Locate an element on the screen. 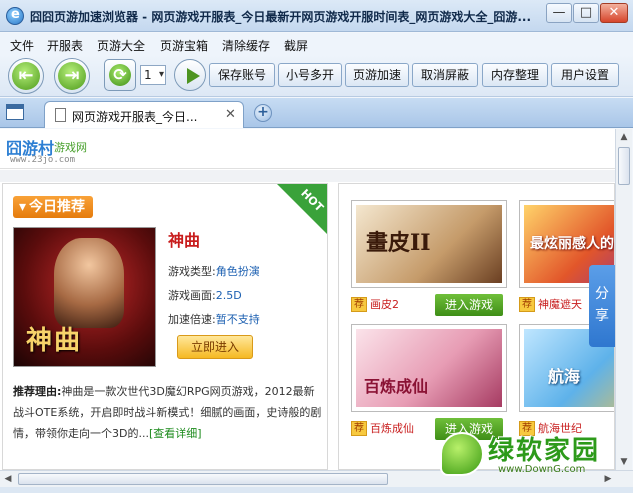 This screenshot has height=493, width=633. watermark-url: www.DownG.com is located at coordinates (542, 469).